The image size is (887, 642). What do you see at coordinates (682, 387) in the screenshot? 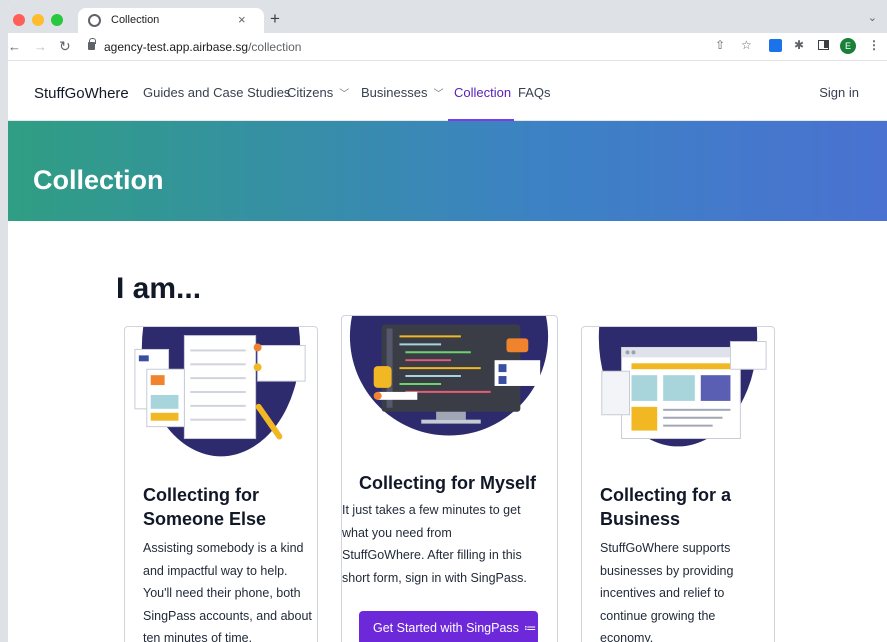
I see `dashboard-illustration` at bounding box center [682, 387].